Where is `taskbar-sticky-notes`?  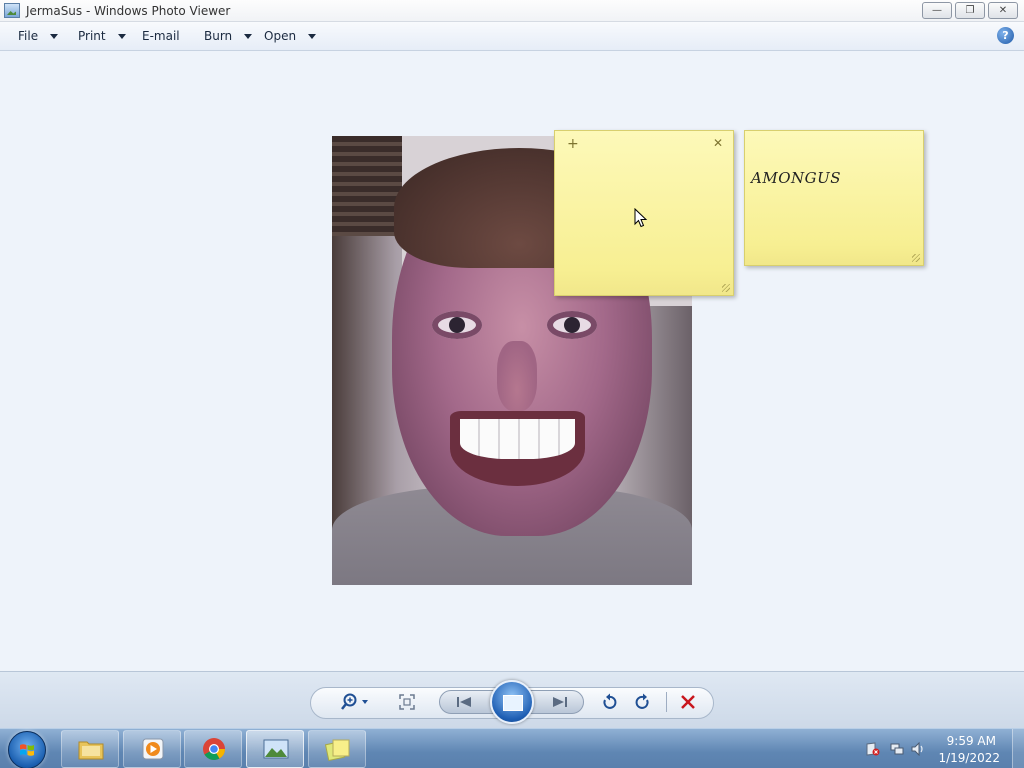
taskbar-sticky-notes is located at coordinates (337, 749).